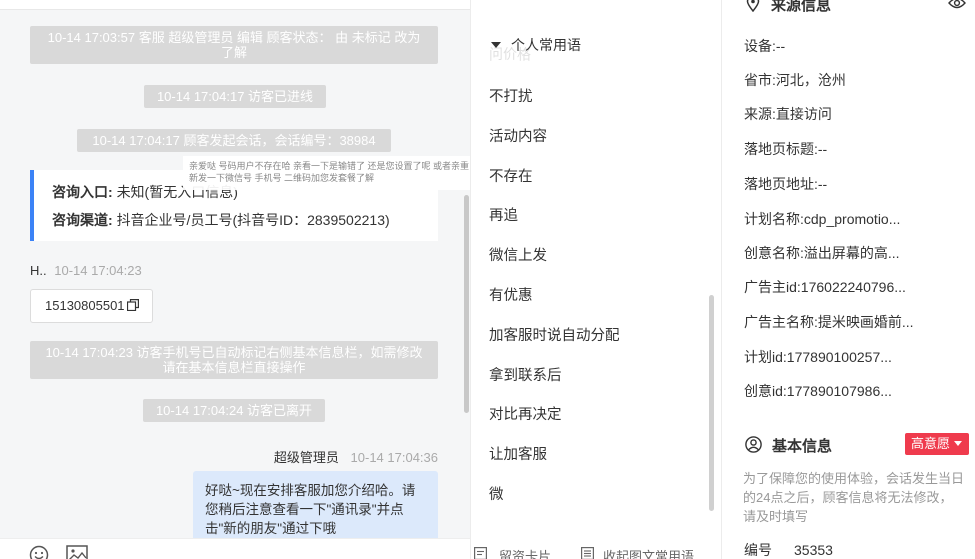  Describe the element at coordinates (394, 457) in the screenshot. I see `agent-message-time: 10-14 17:04:36` at that location.